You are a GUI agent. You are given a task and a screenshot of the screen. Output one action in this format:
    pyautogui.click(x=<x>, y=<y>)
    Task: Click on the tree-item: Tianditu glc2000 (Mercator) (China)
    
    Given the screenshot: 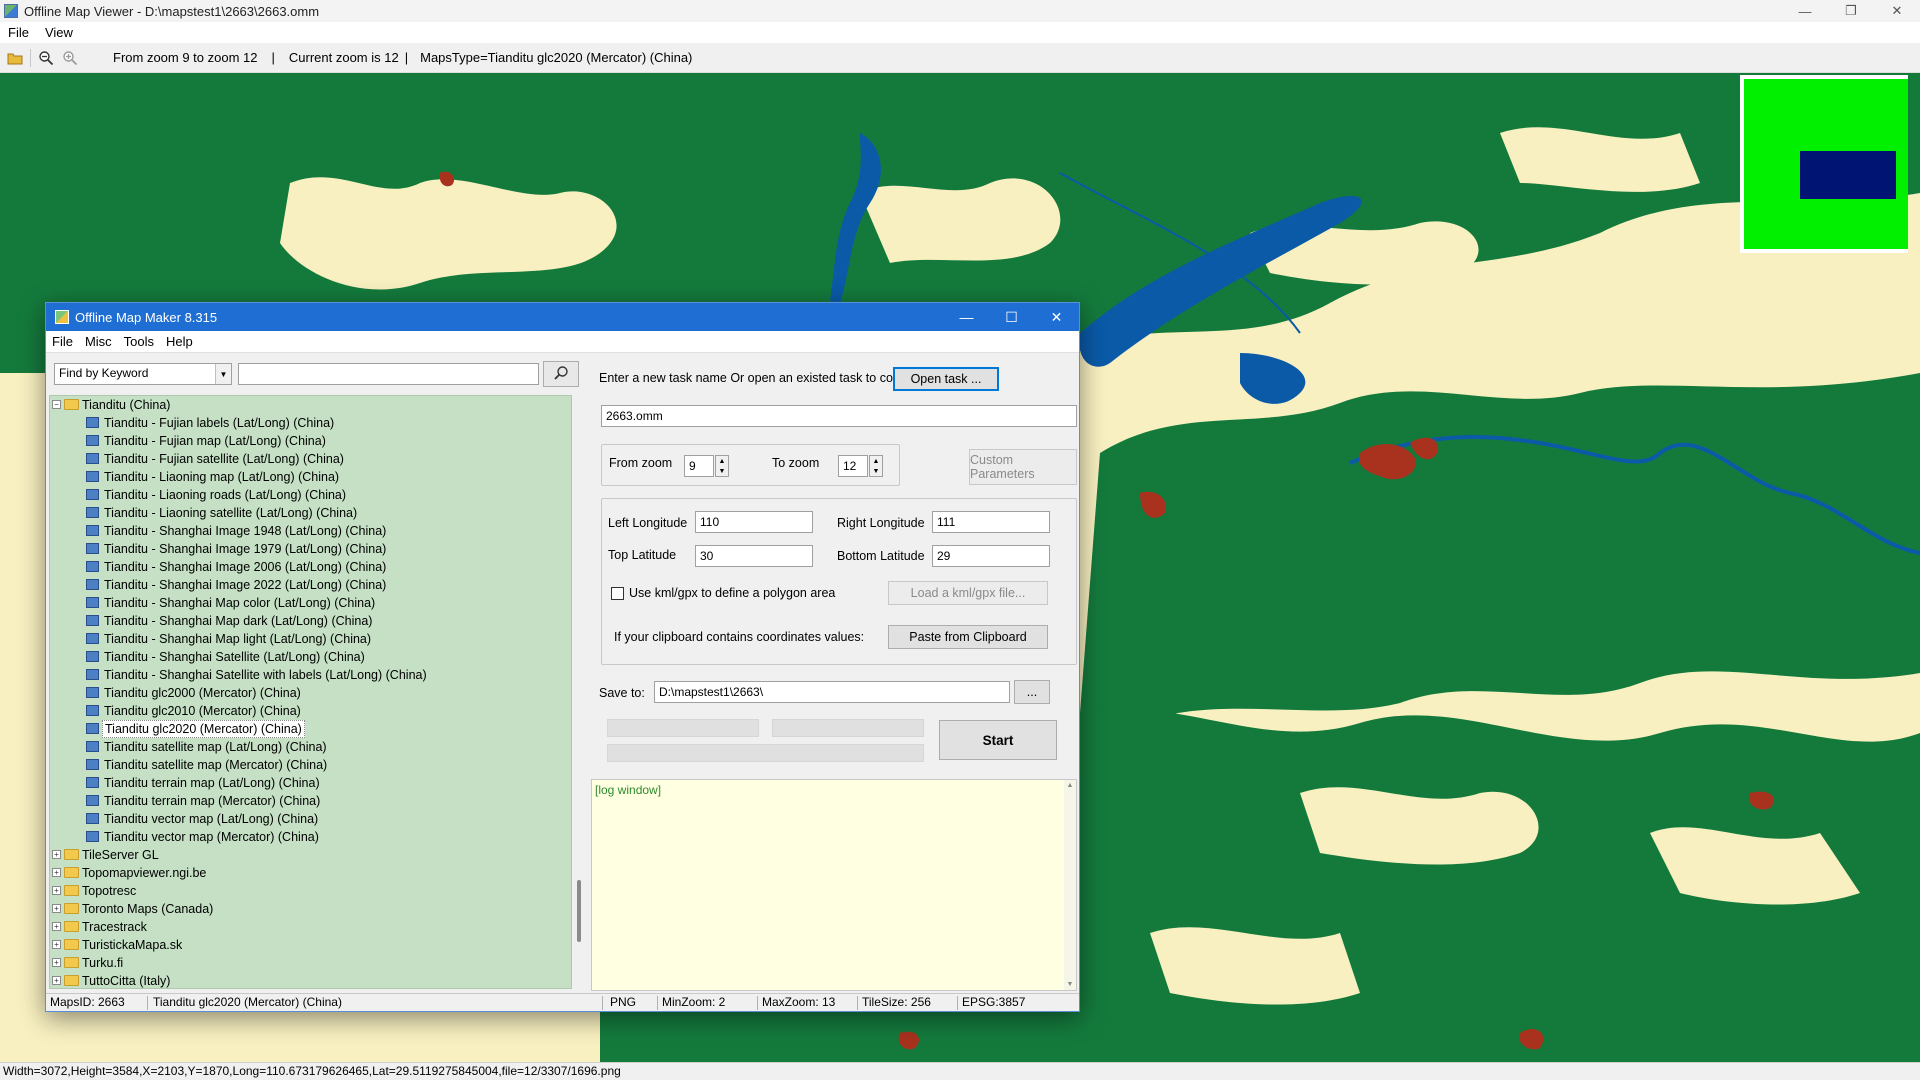 What is the action you would take?
    pyautogui.click(x=310, y=693)
    